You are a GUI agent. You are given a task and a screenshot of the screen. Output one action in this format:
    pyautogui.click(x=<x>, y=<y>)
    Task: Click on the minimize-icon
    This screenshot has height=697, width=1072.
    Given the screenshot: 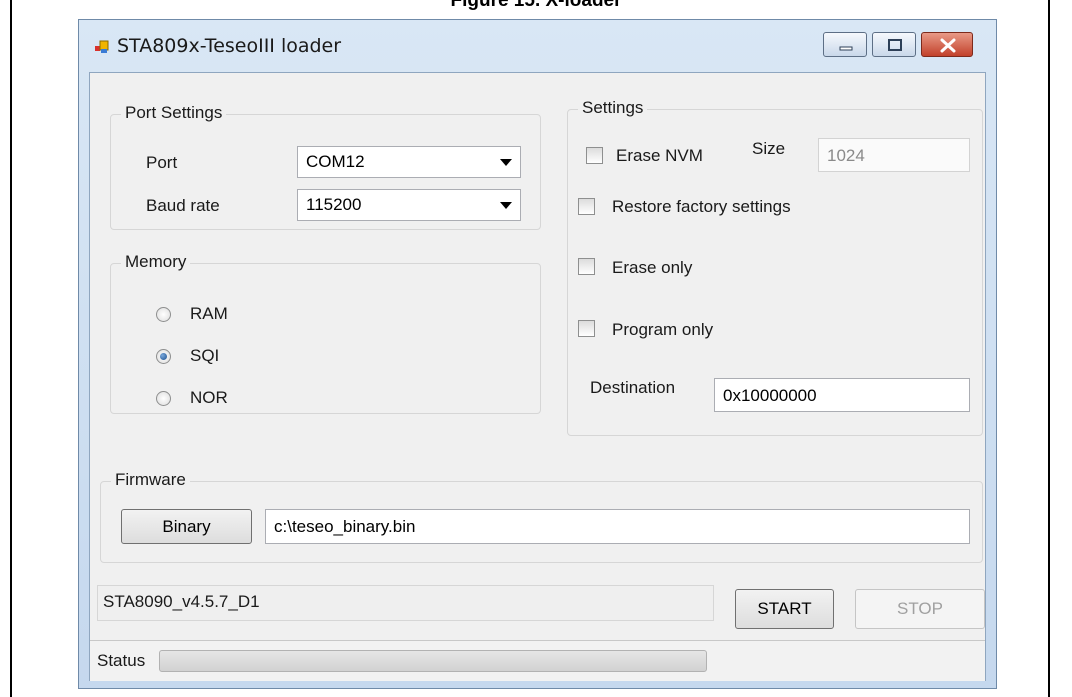 What is the action you would take?
    pyautogui.click(x=846, y=48)
    